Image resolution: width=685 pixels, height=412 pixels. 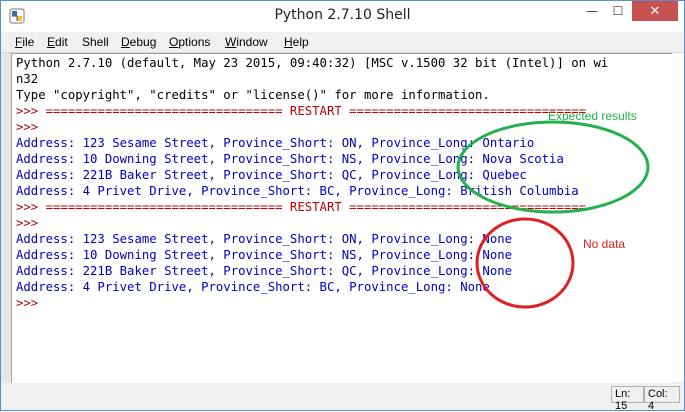 I want to click on close-button: ✕, so click(x=655, y=11).